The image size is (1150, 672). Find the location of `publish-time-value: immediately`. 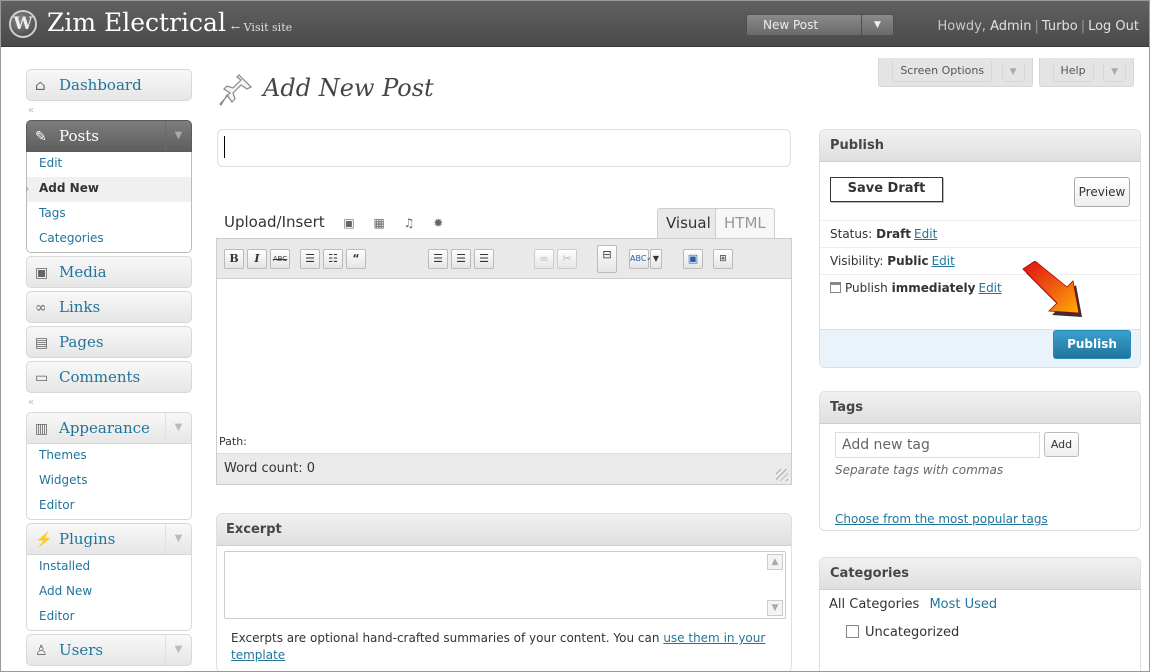

publish-time-value: immediately is located at coordinates (933, 288).